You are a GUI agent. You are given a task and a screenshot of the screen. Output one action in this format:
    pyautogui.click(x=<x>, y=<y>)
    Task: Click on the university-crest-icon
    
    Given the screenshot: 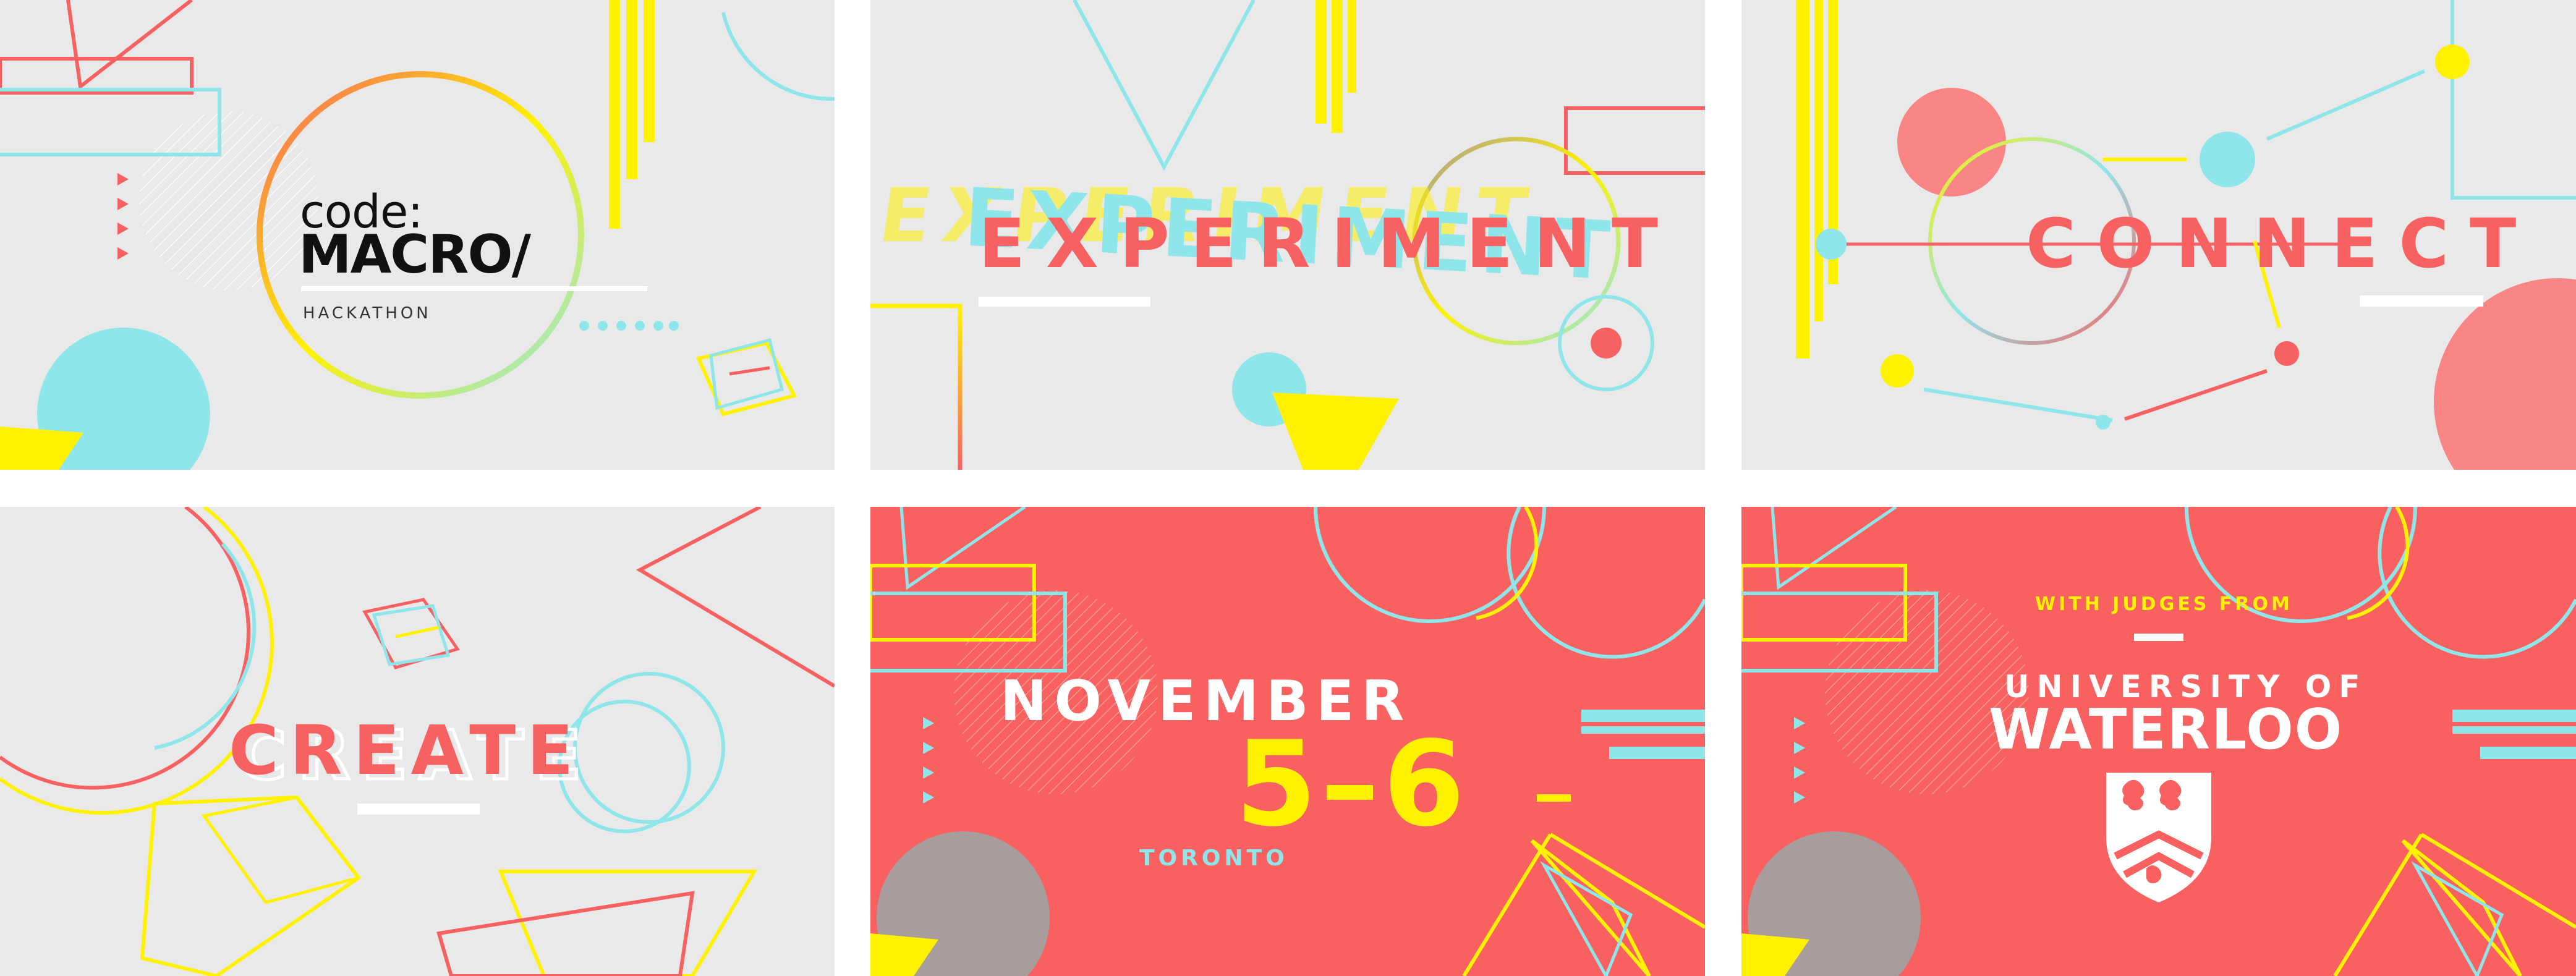 What is the action you would take?
    pyautogui.click(x=2158, y=837)
    